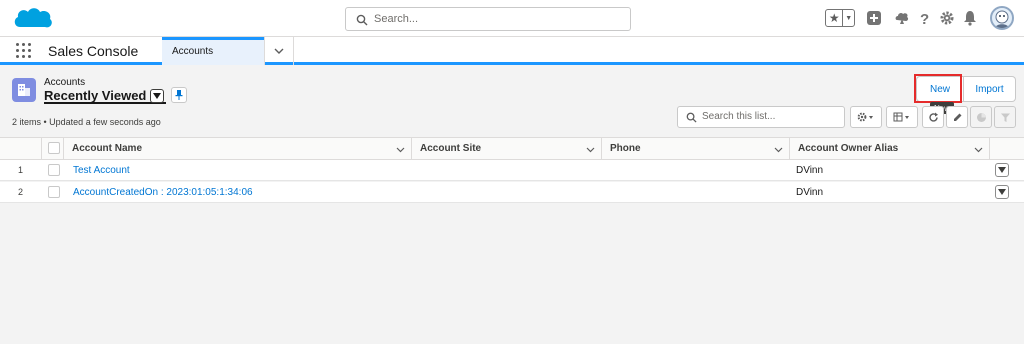 Image resolution: width=1024 pixels, height=344 pixels. Describe the element at coordinates (93, 51) in the screenshot. I see `app-name: Sales Console` at that location.